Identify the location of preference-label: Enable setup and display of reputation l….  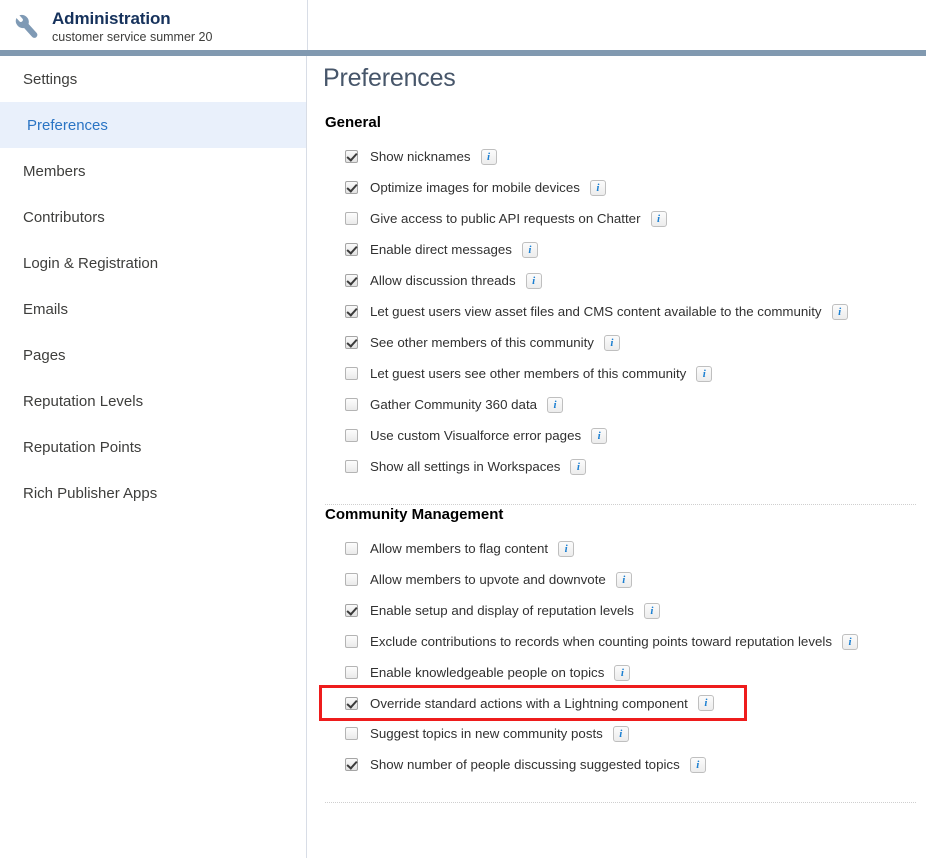
(502, 610).